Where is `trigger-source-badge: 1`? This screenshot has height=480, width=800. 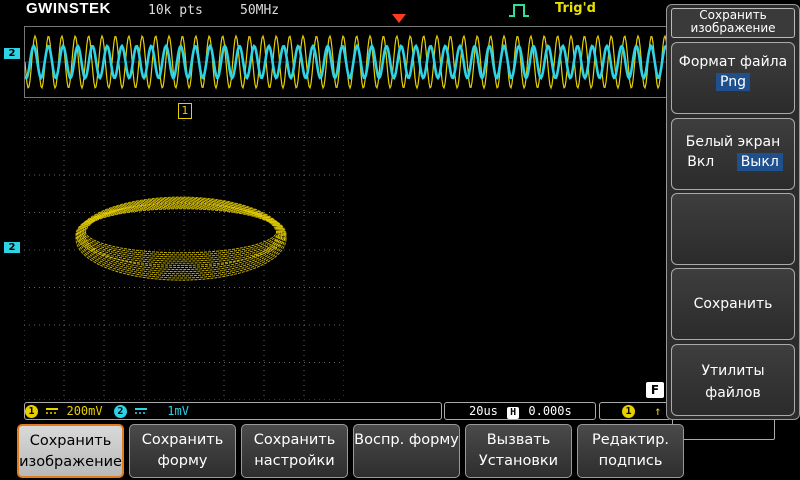
trigger-source-badge: 1 is located at coordinates (628, 411).